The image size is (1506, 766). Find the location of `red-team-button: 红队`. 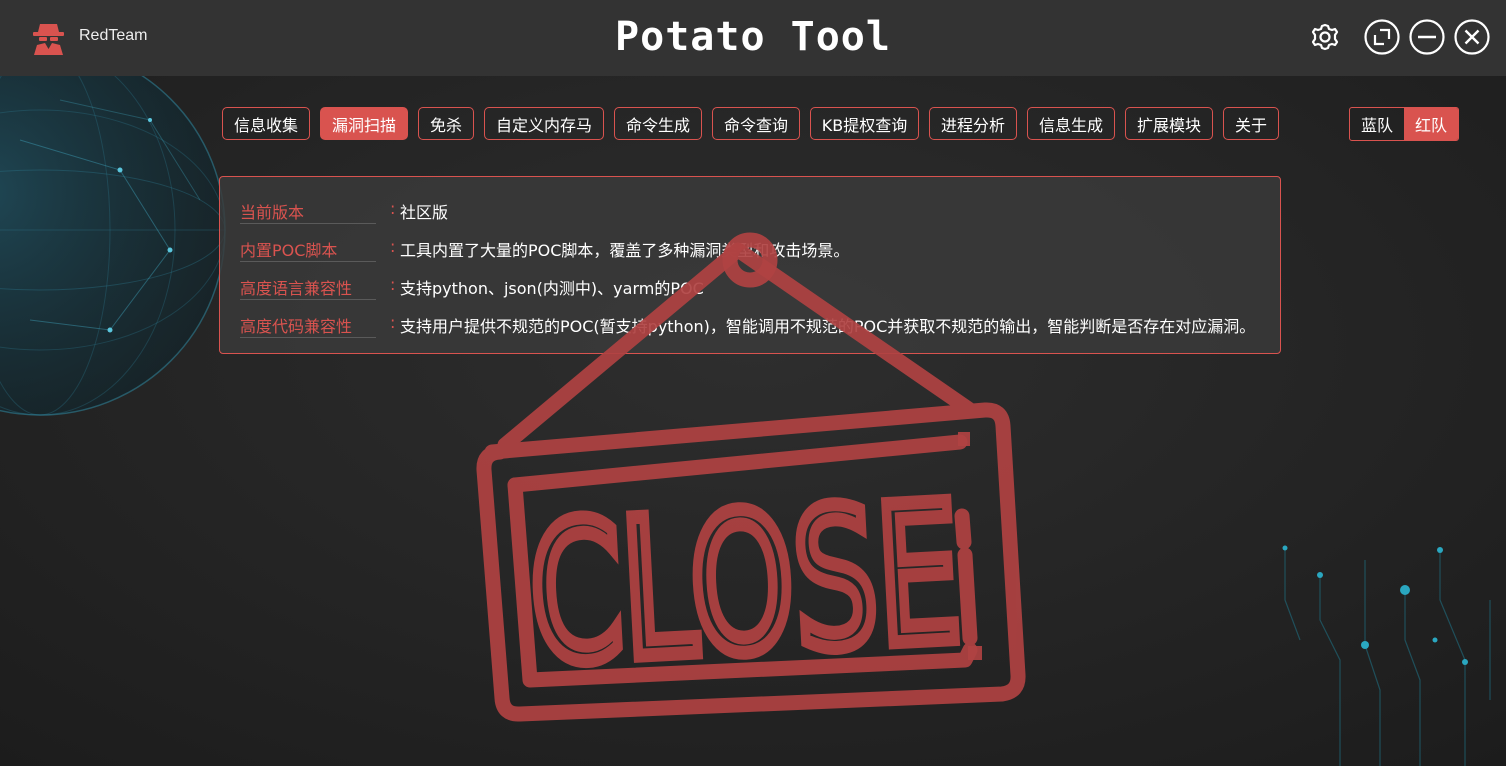

red-team-button: 红队 is located at coordinates (1431, 124).